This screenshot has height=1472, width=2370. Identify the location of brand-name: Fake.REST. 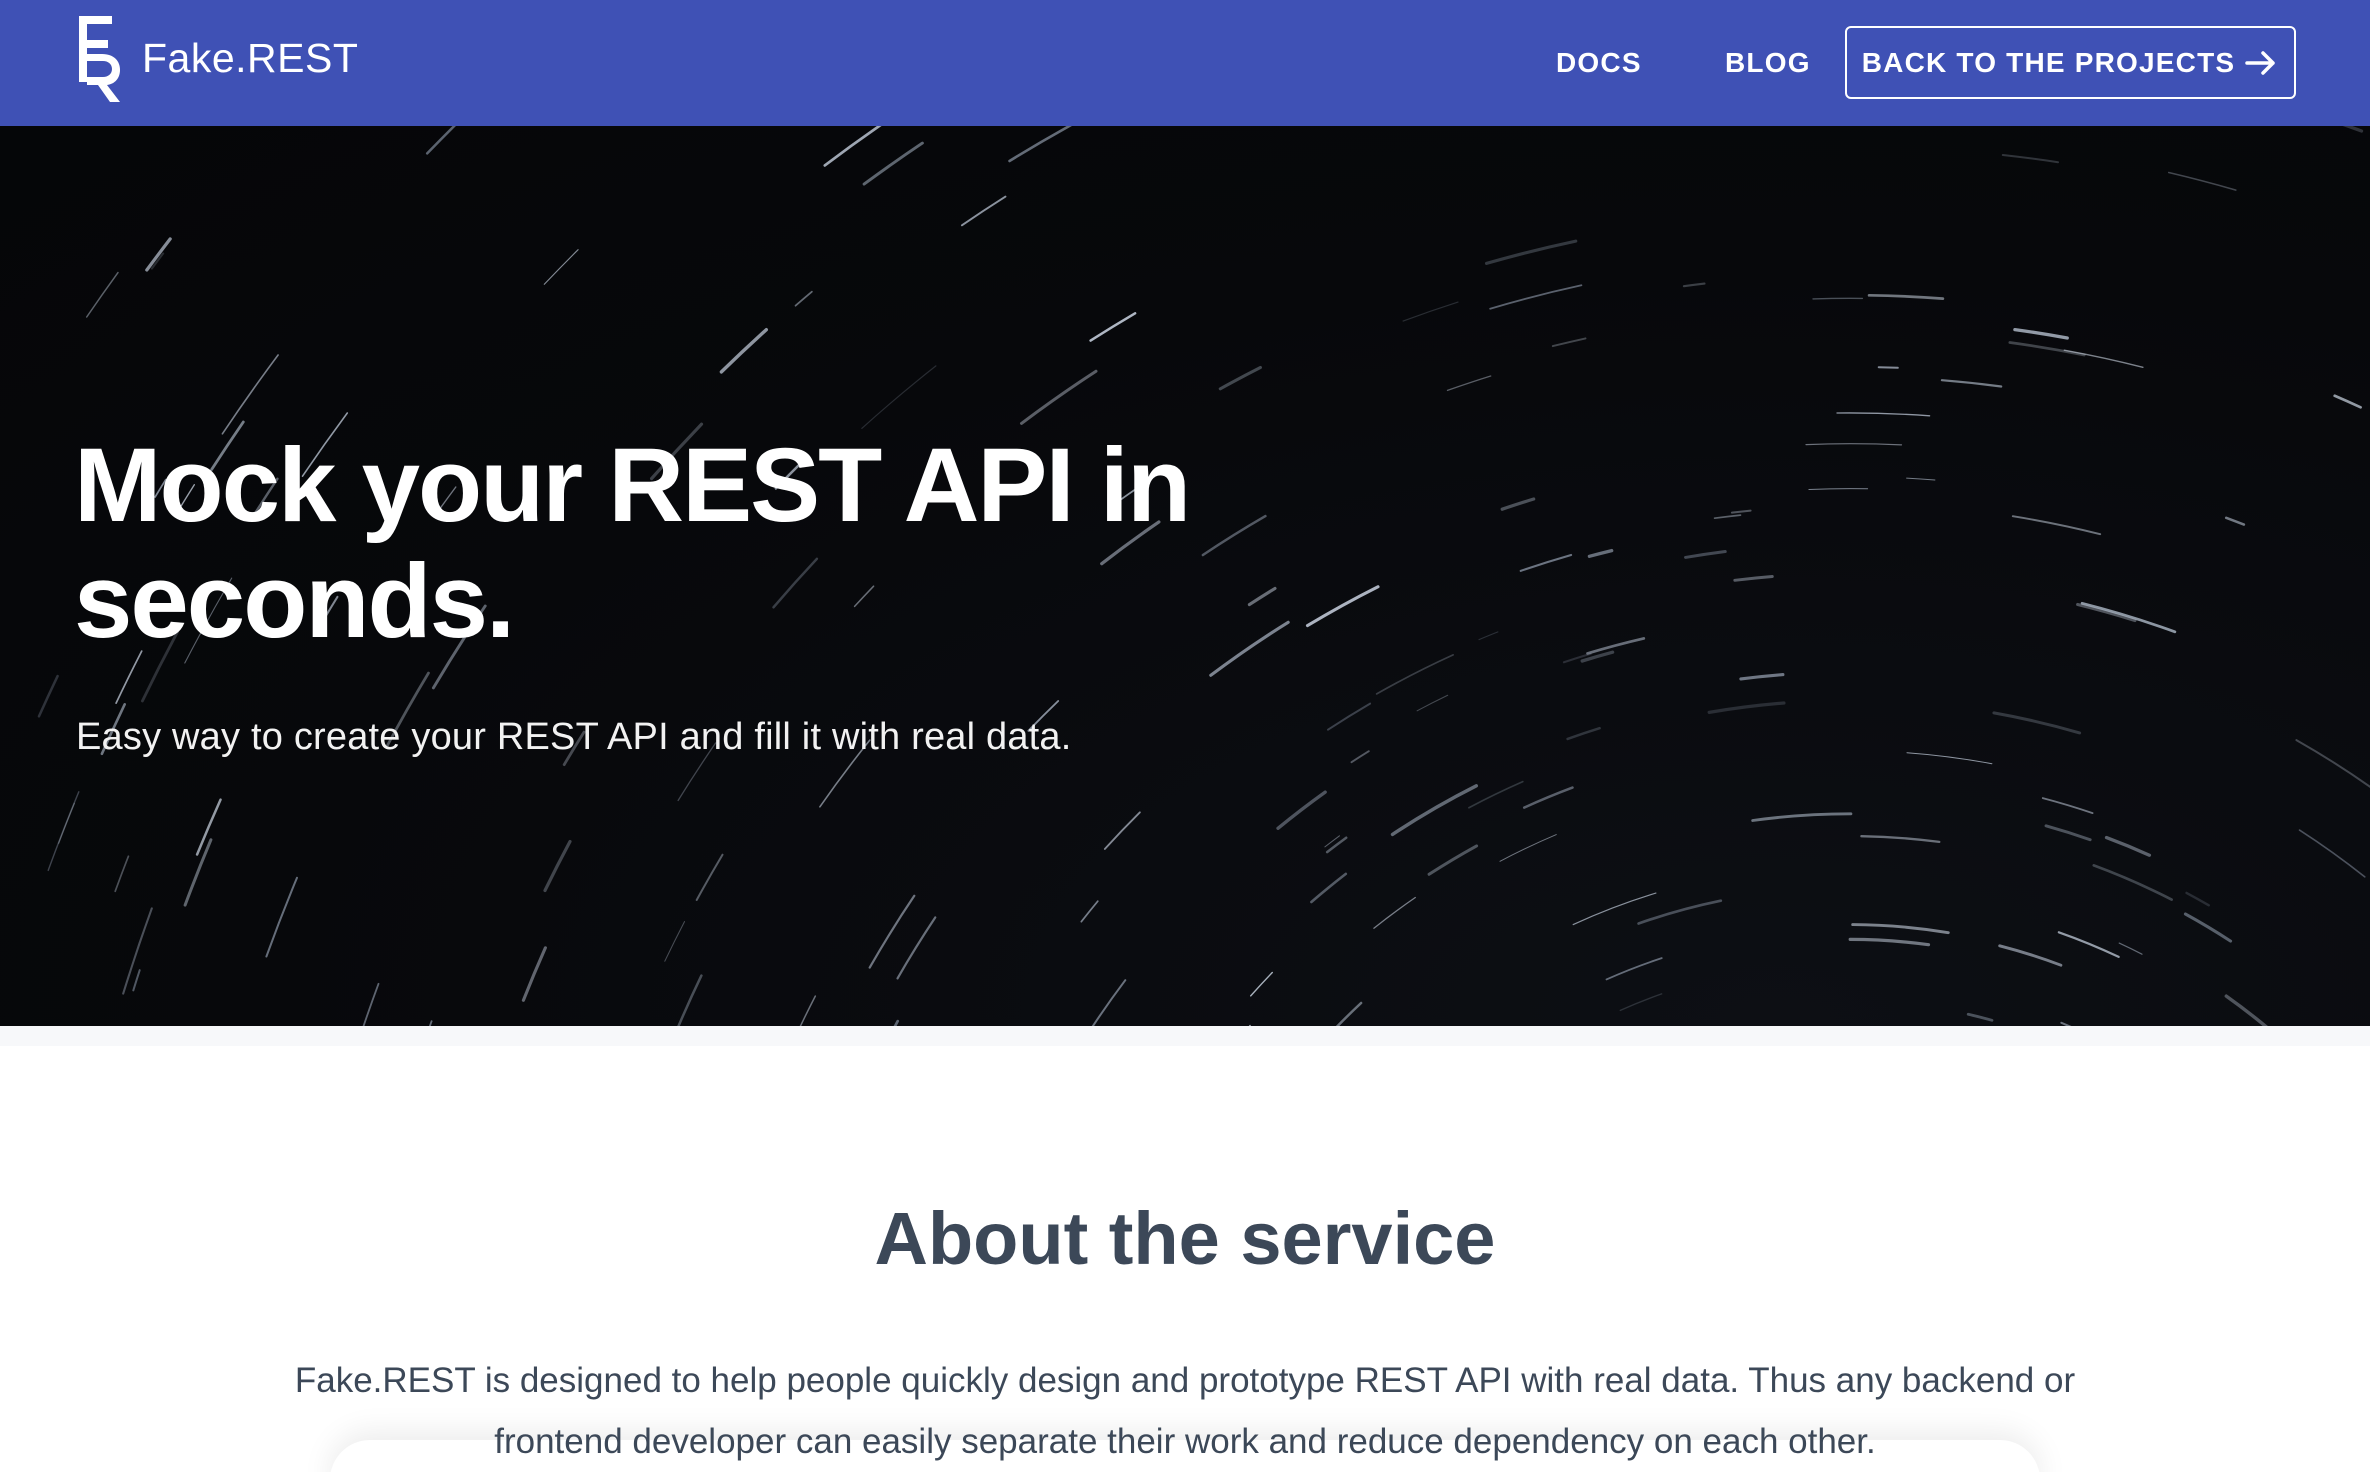
(250, 57).